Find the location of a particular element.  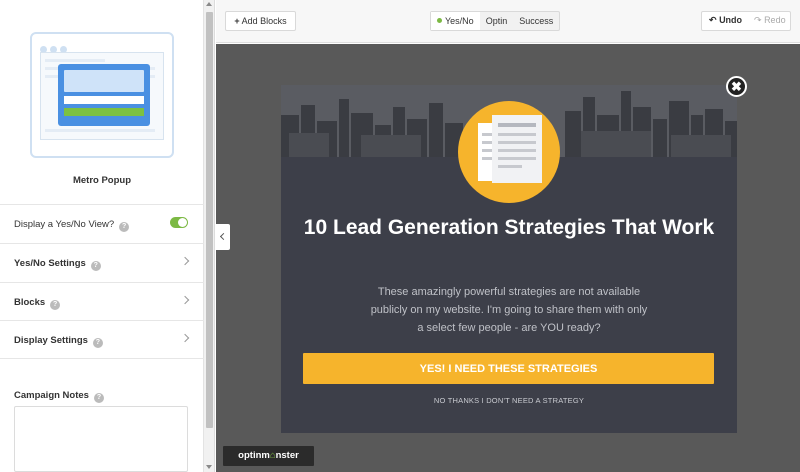

setting-row-yes-no-settings: Yes/No Settings? is located at coordinates (102, 262).